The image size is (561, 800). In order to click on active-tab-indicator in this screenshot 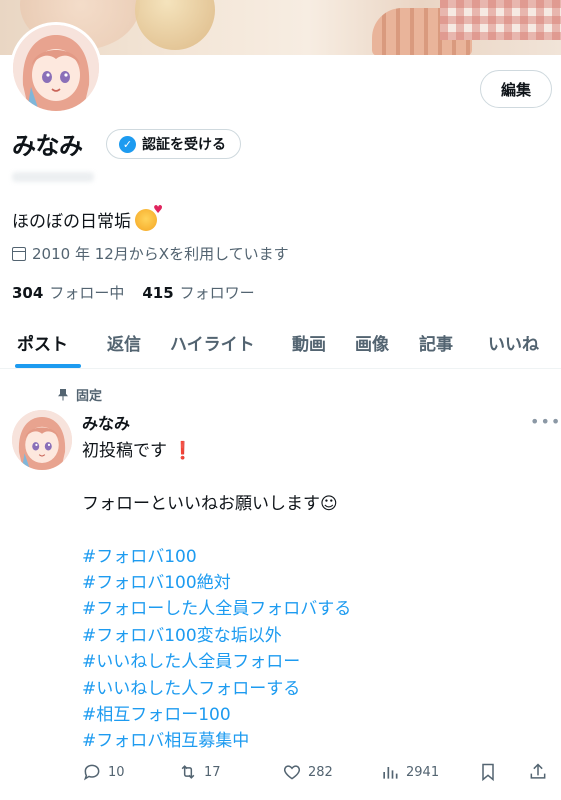, I will do `click(48, 366)`.